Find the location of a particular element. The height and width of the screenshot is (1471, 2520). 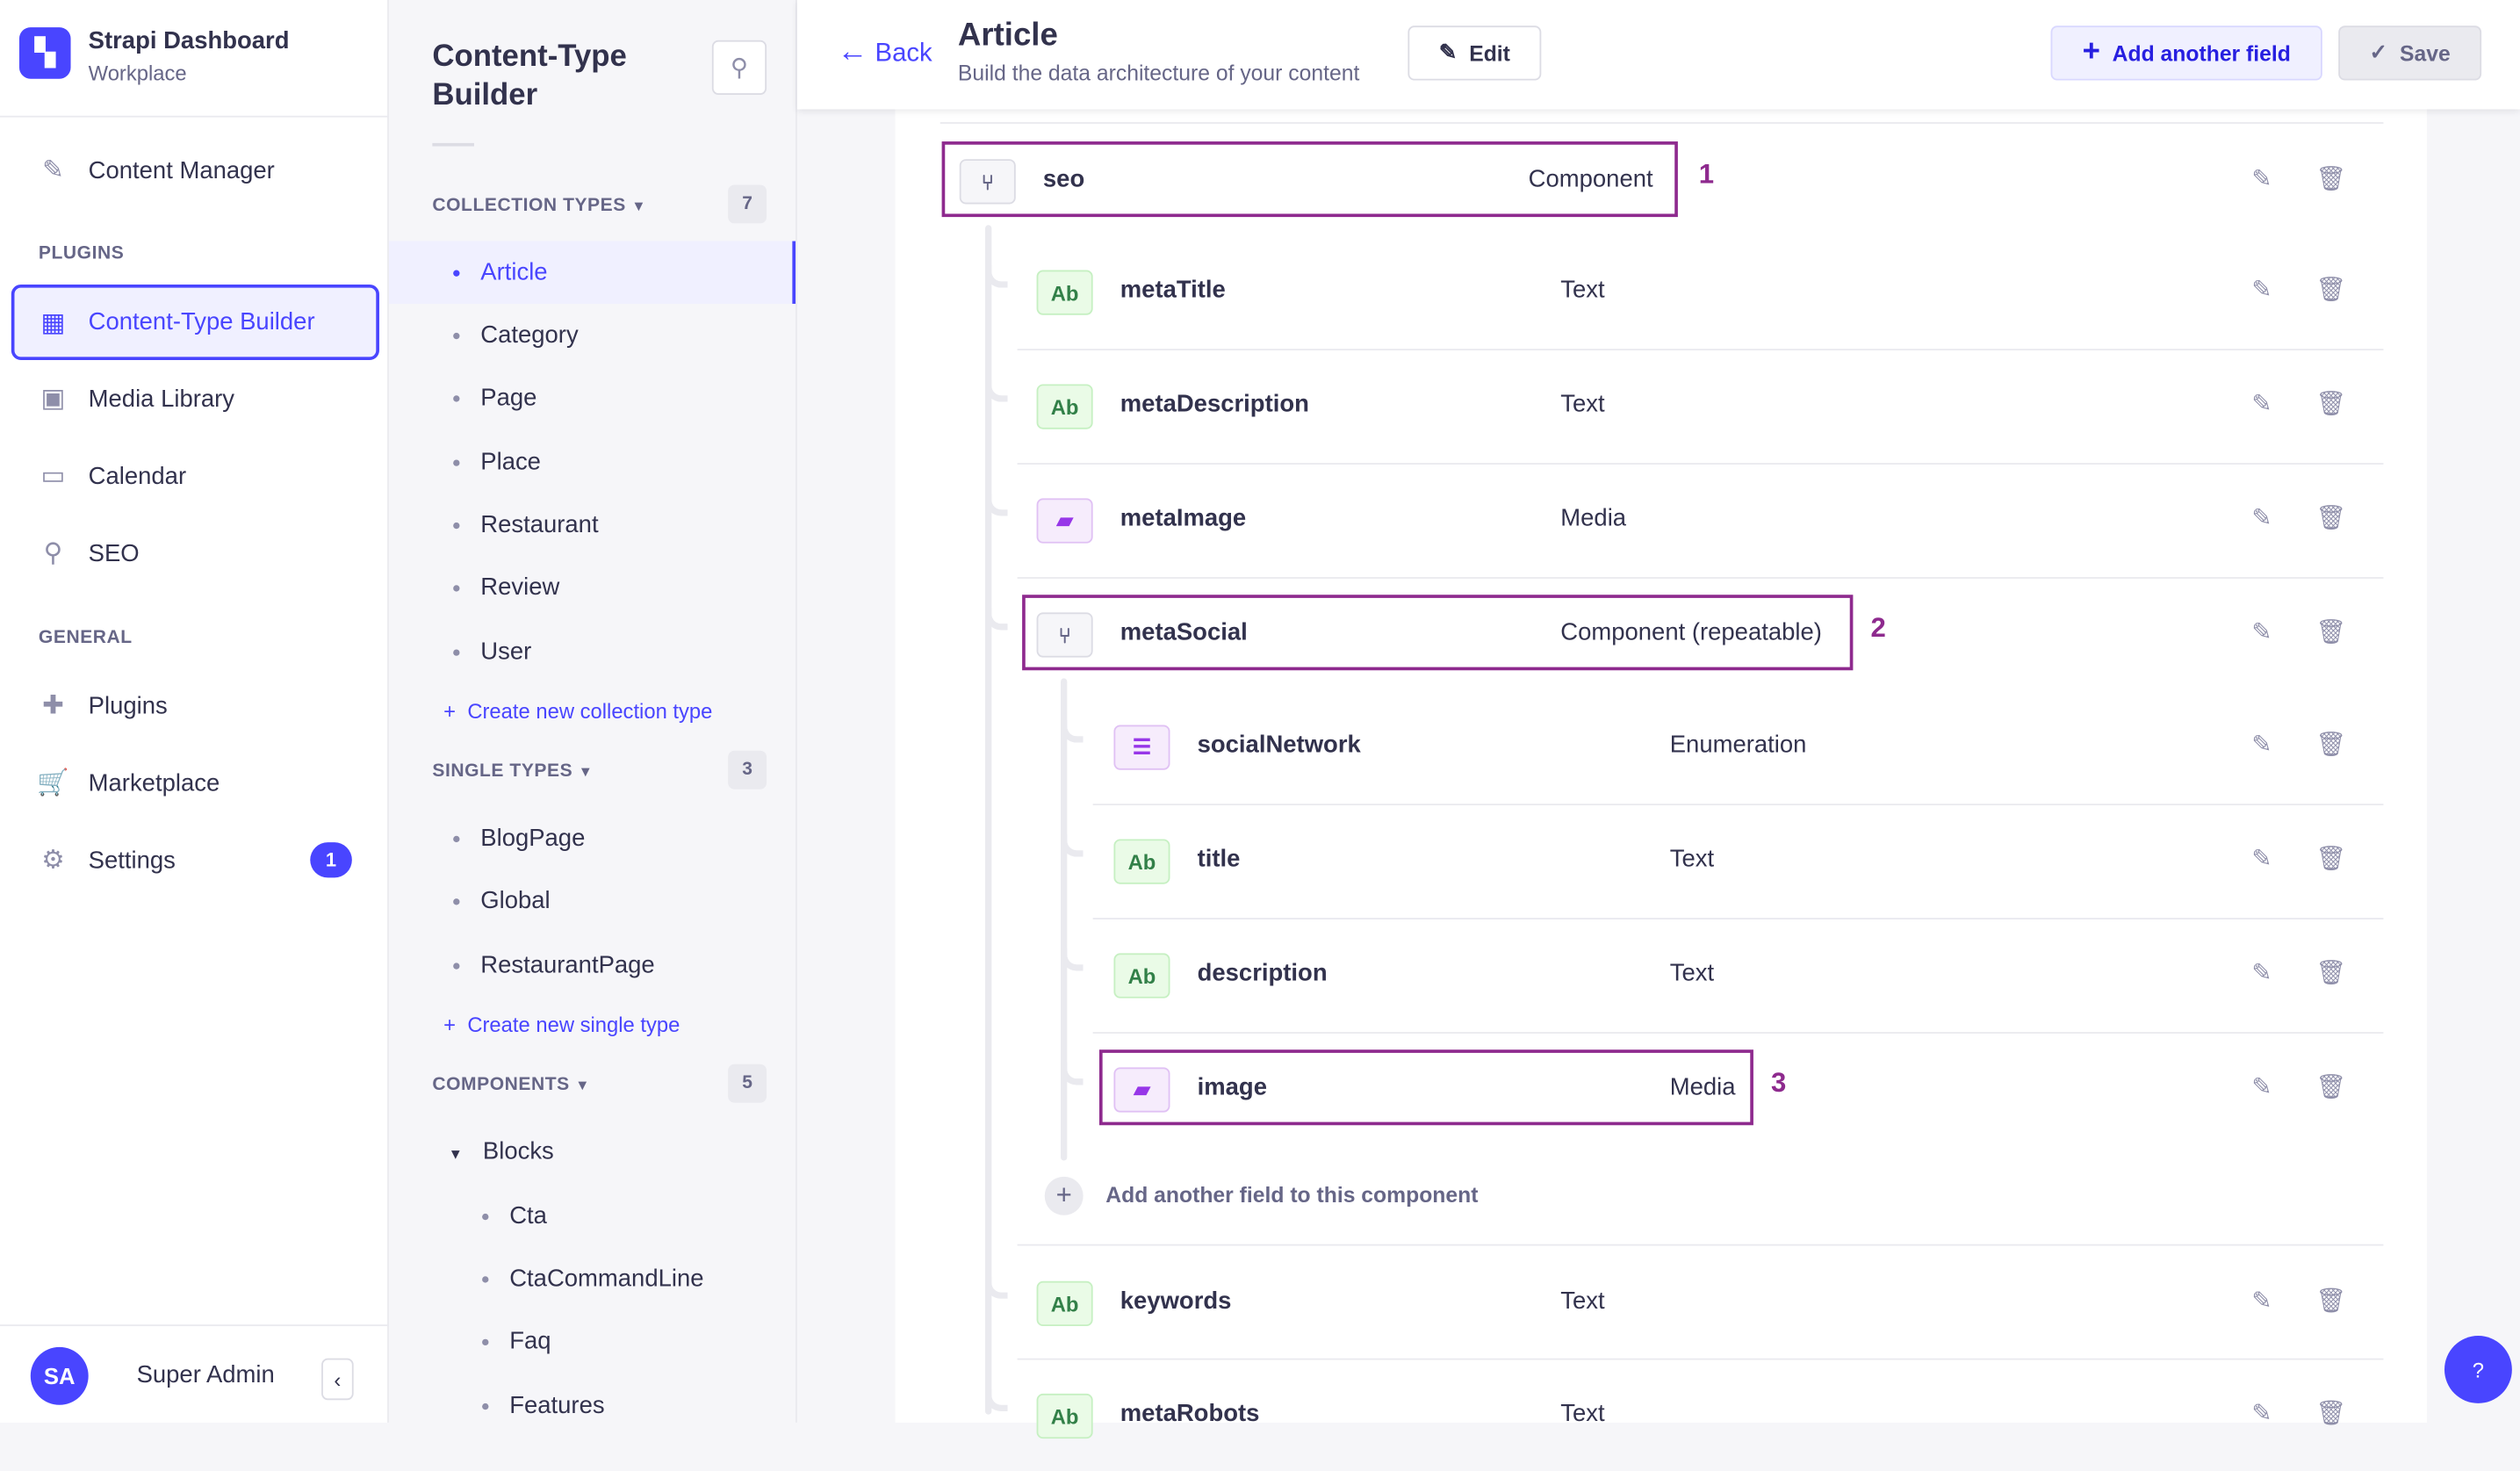

highlight-number: 2 is located at coordinates (1878, 628).